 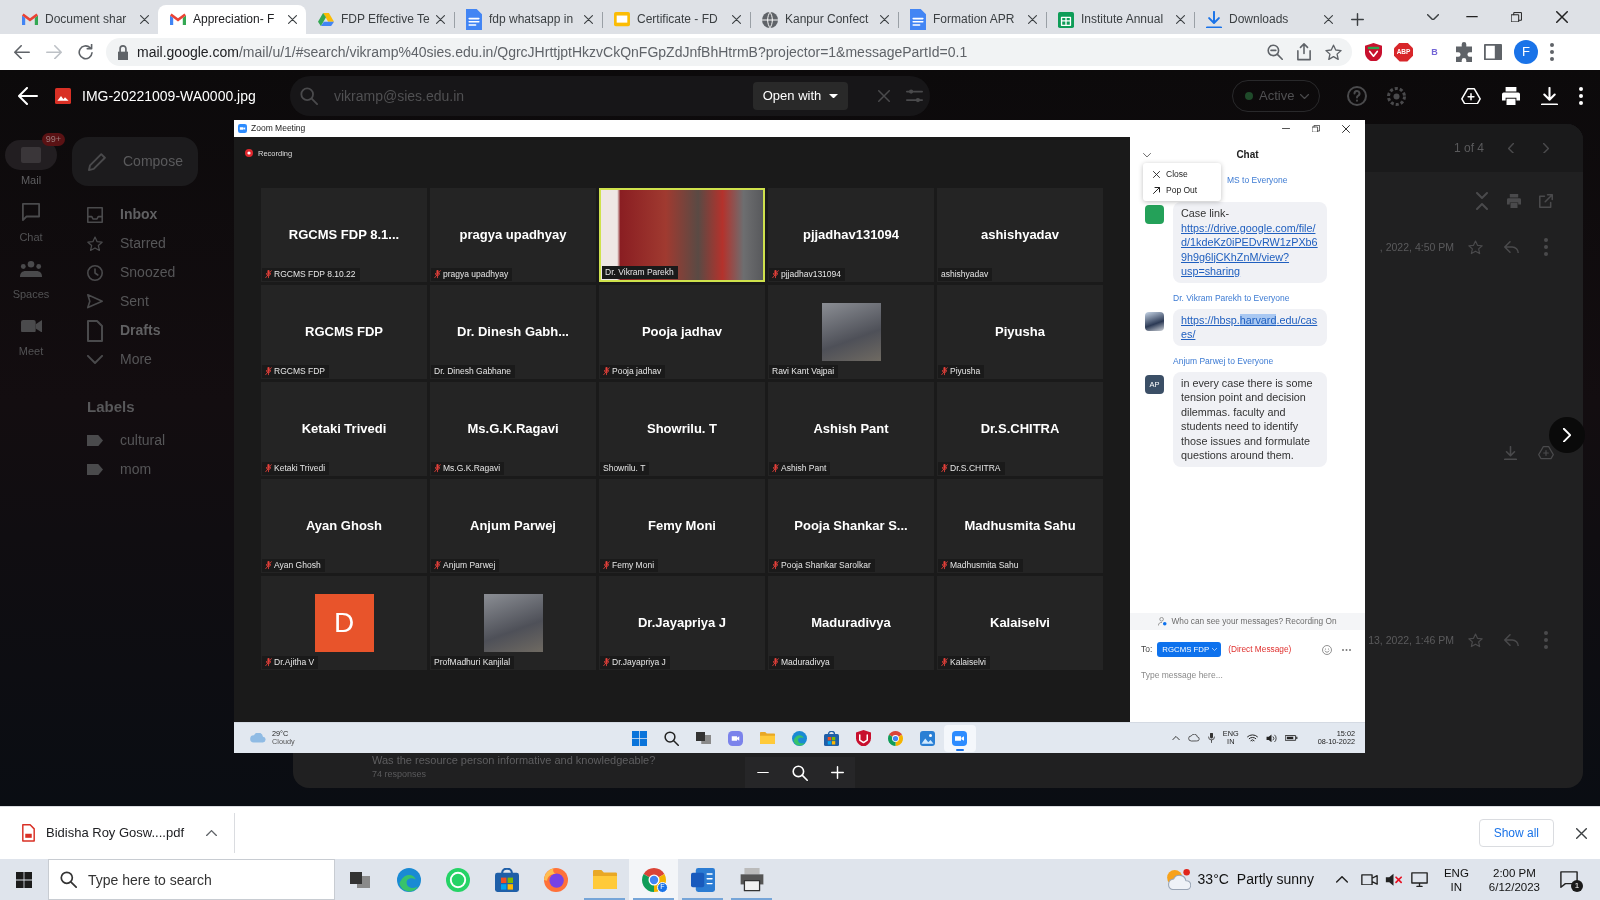 What do you see at coordinates (1357, 19) in the screenshot?
I see `new-tab-plus-icon` at bounding box center [1357, 19].